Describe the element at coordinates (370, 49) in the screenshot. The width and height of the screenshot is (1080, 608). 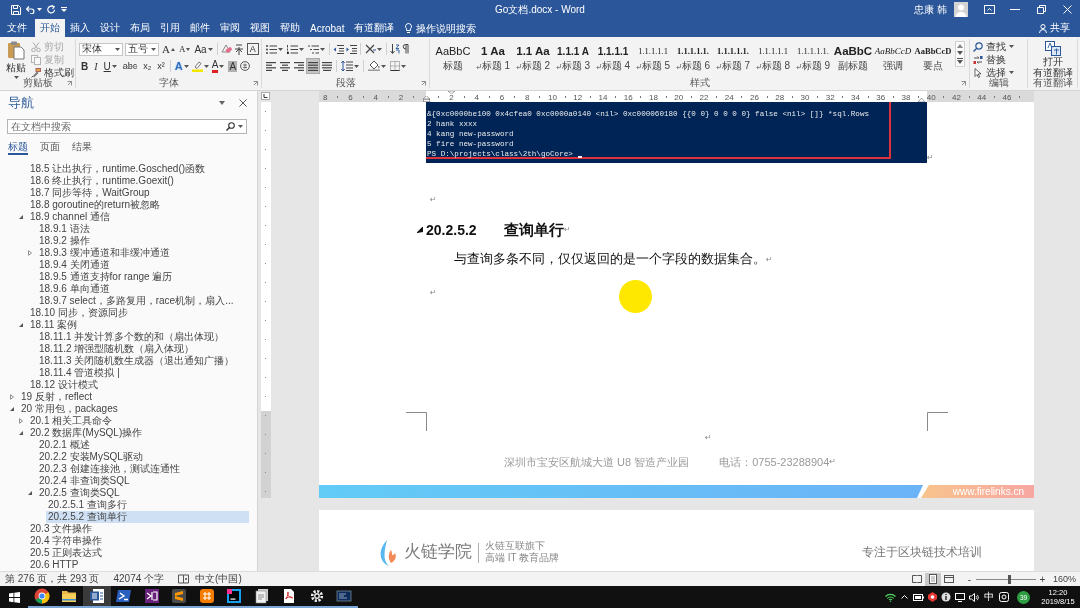
I see `asian-layout-icon` at that location.